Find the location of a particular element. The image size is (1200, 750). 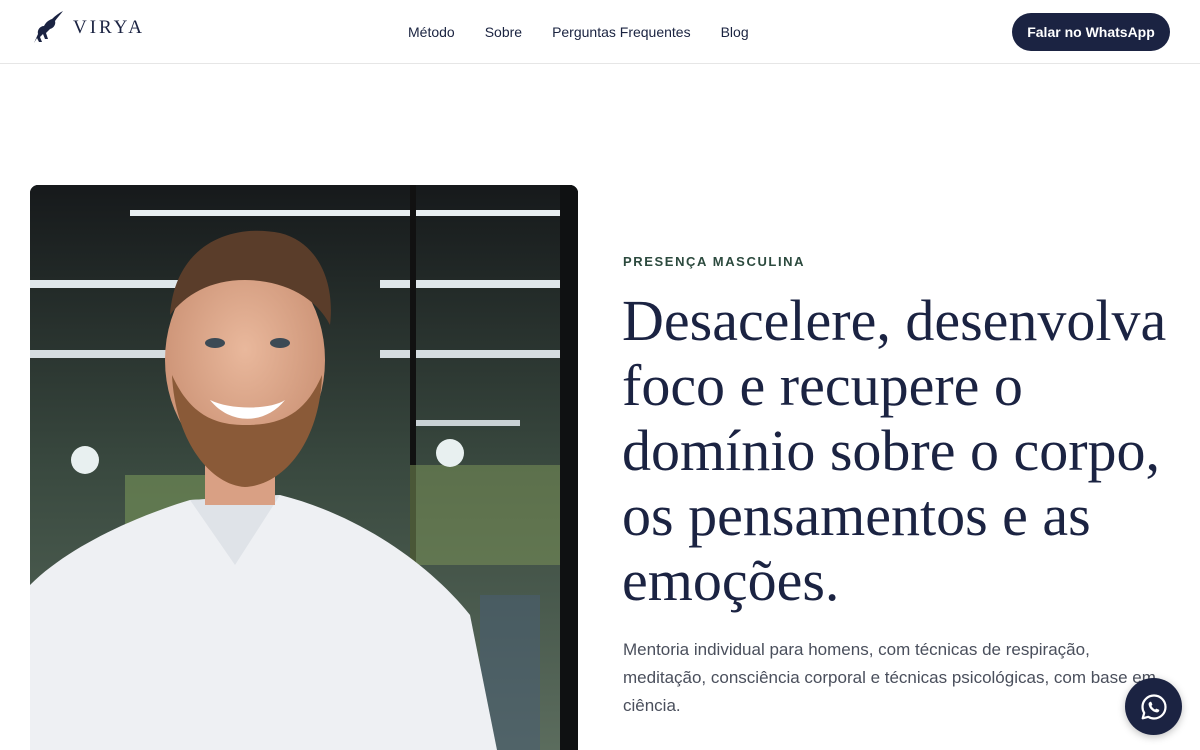

brand-name: VIRYA is located at coordinates (109, 27).